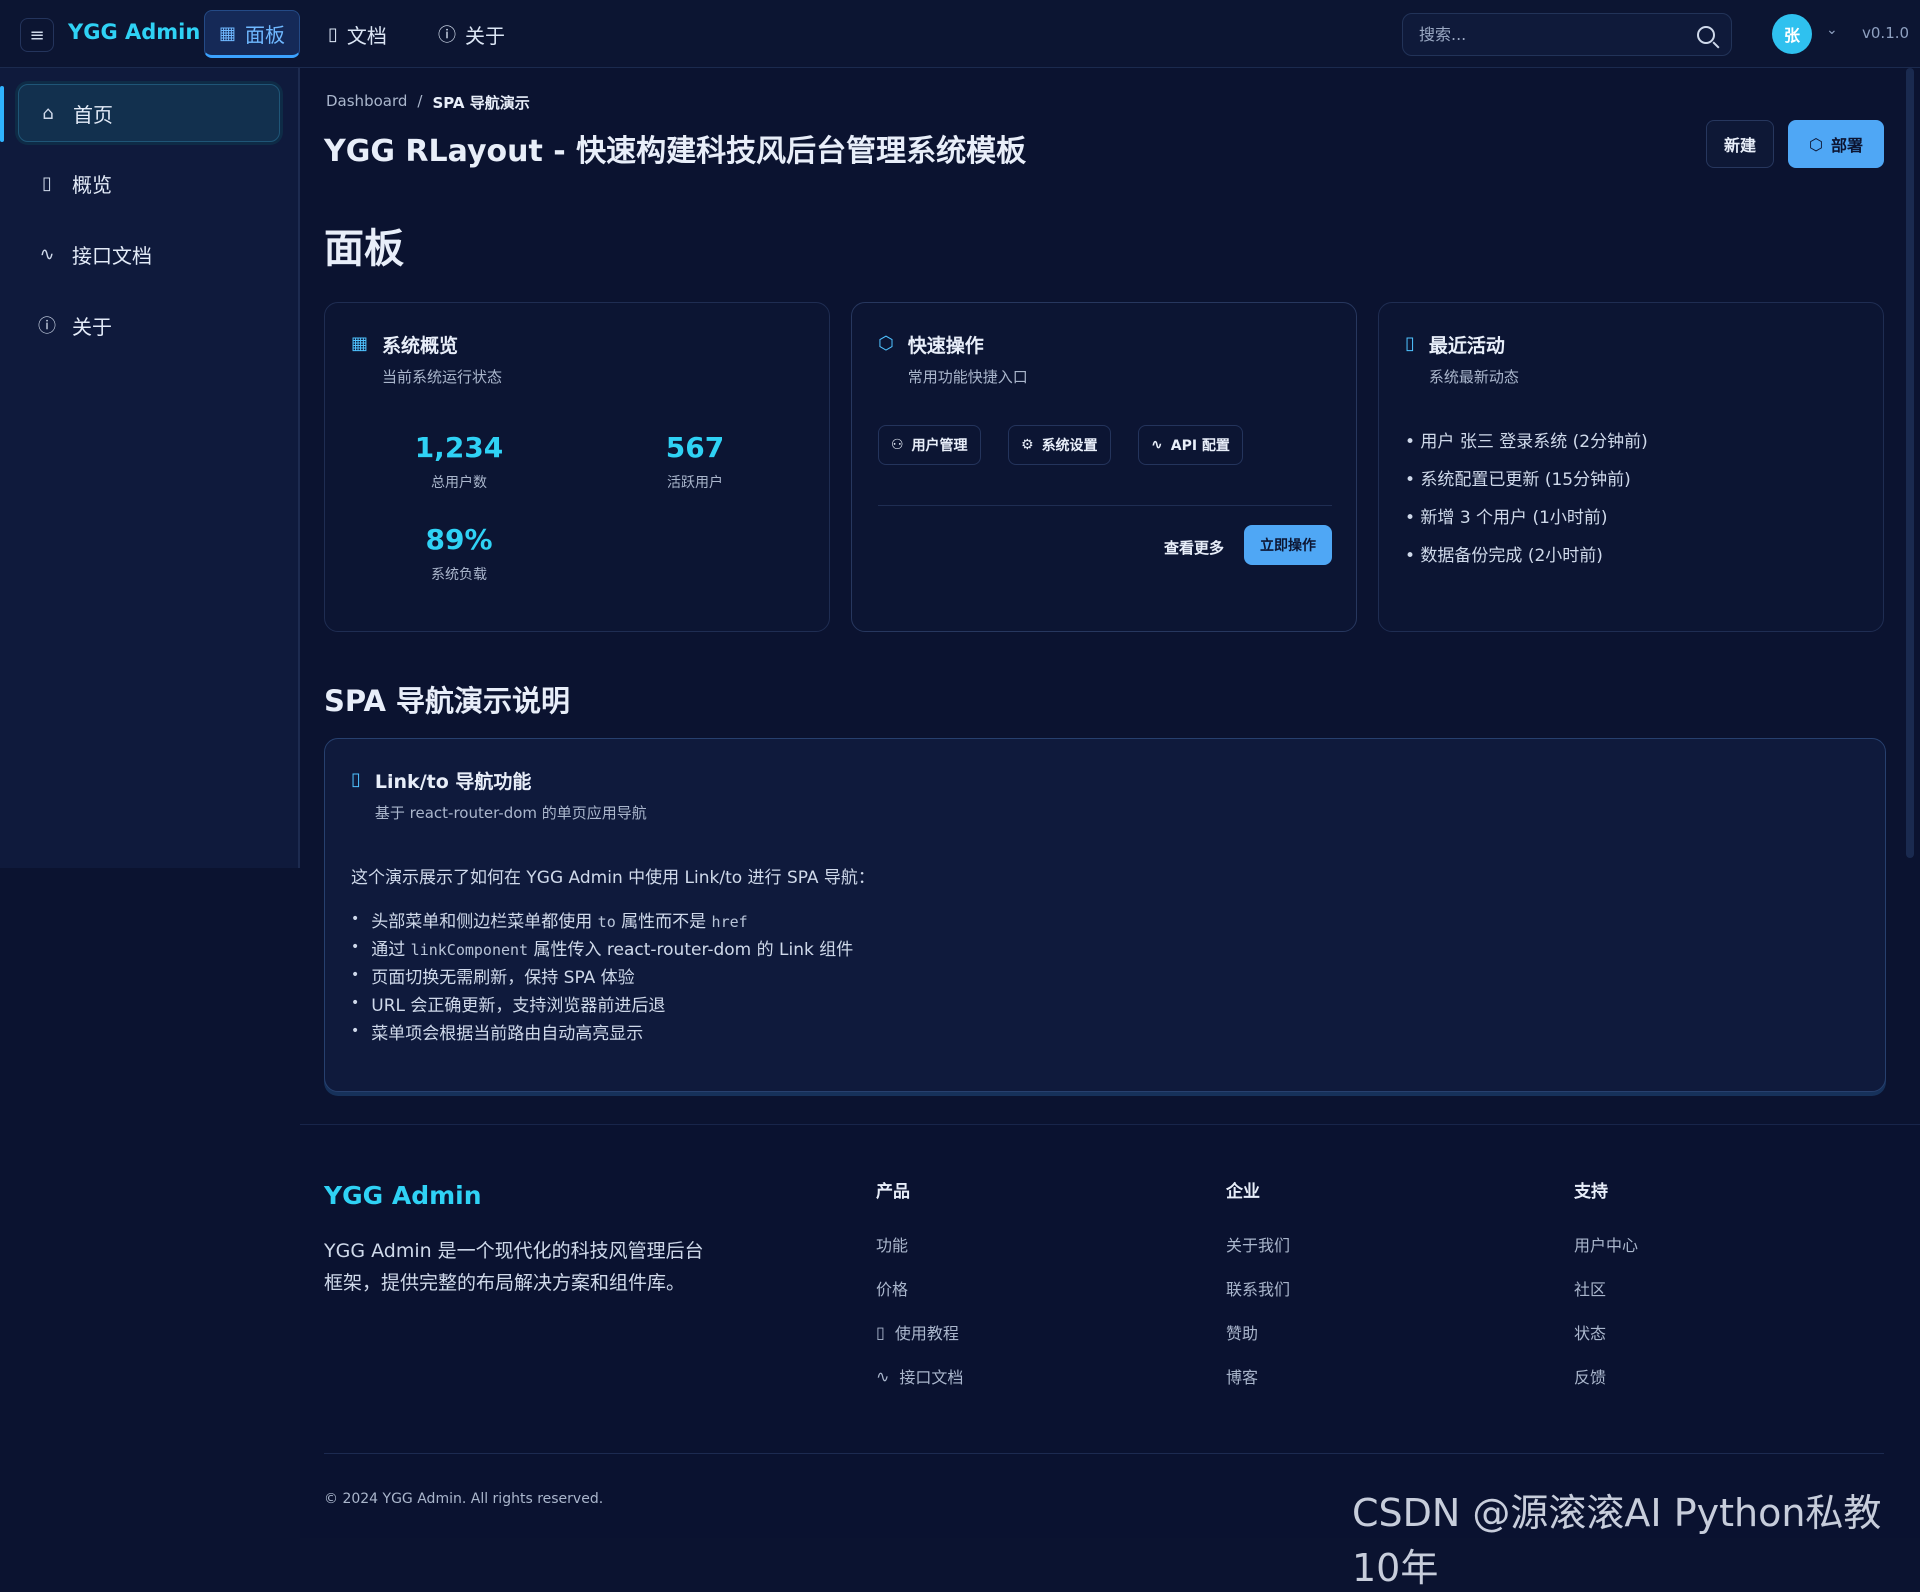  Describe the element at coordinates (695, 447) in the screenshot. I see `stat-value: 567` at that location.